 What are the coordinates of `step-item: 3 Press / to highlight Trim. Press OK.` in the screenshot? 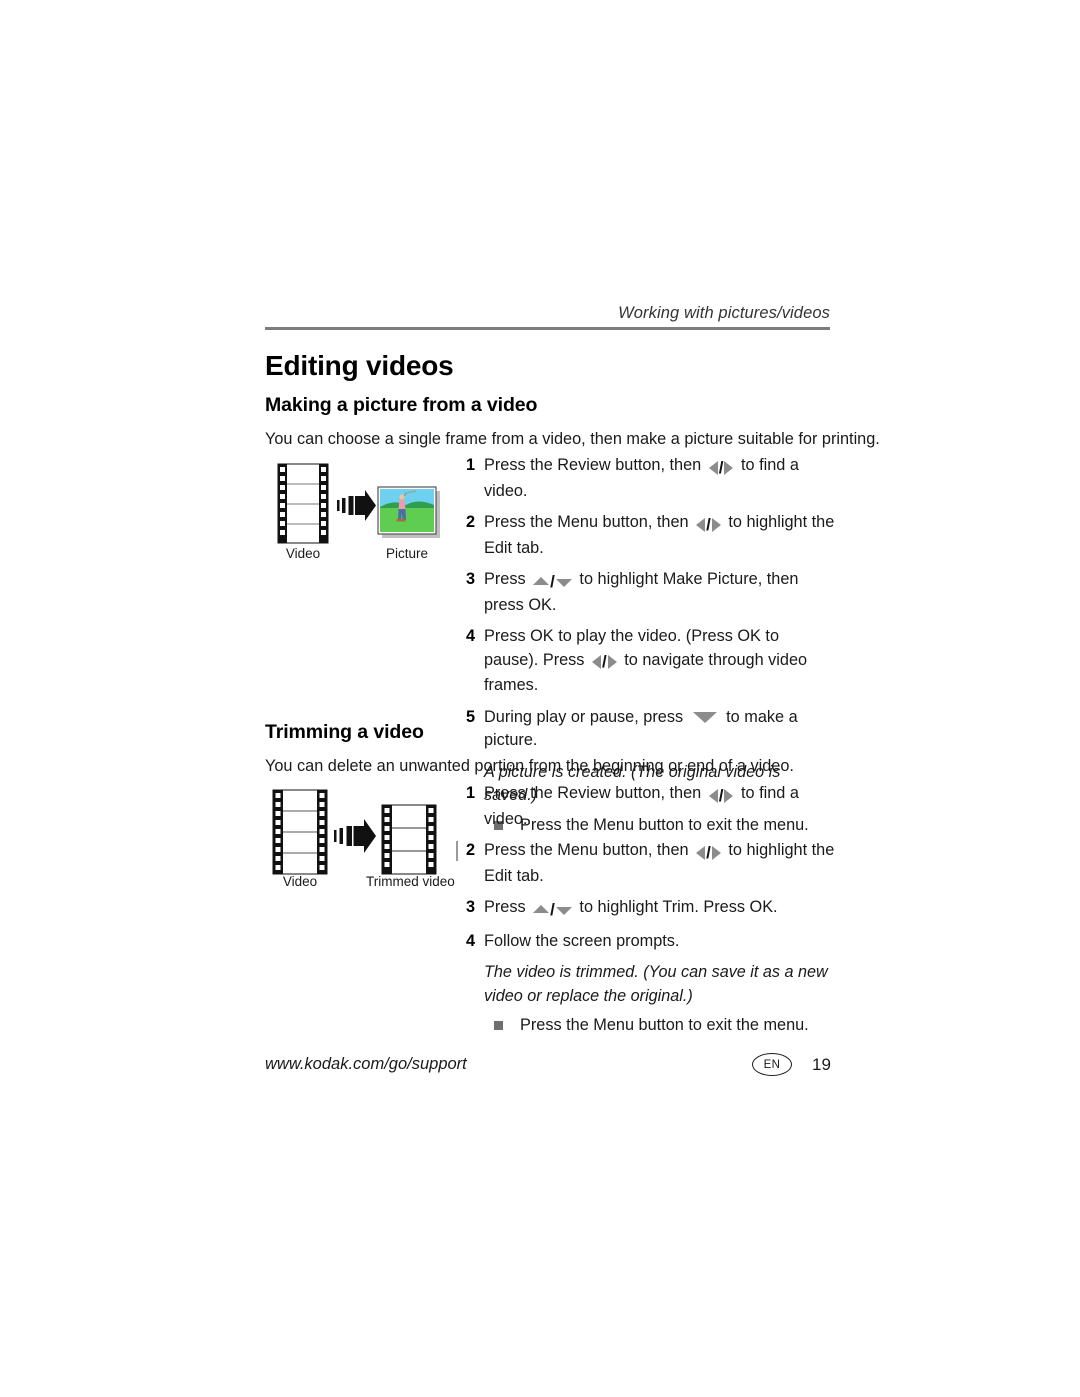 It's located at (651, 909).